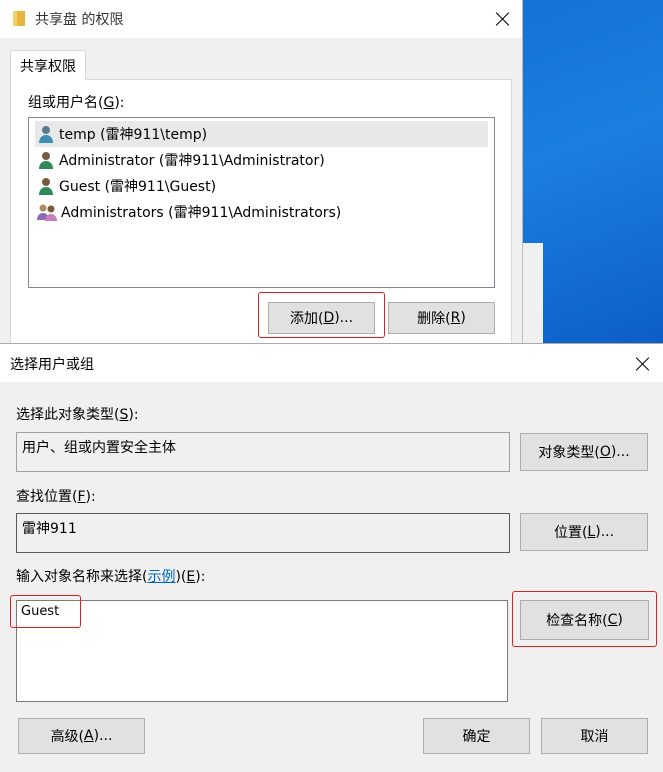 This screenshot has height=772, width=663. I want to click on background-window-edge, so click(531, 293).